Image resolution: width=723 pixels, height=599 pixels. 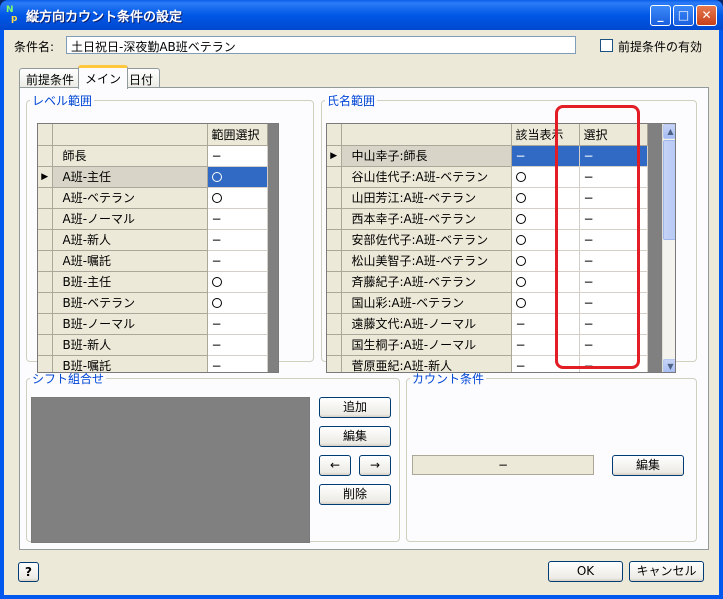 What do you see at coordinates (669, 190) in the screenshot?
I see `scroll-thumb` at bounding box center [669, 190].